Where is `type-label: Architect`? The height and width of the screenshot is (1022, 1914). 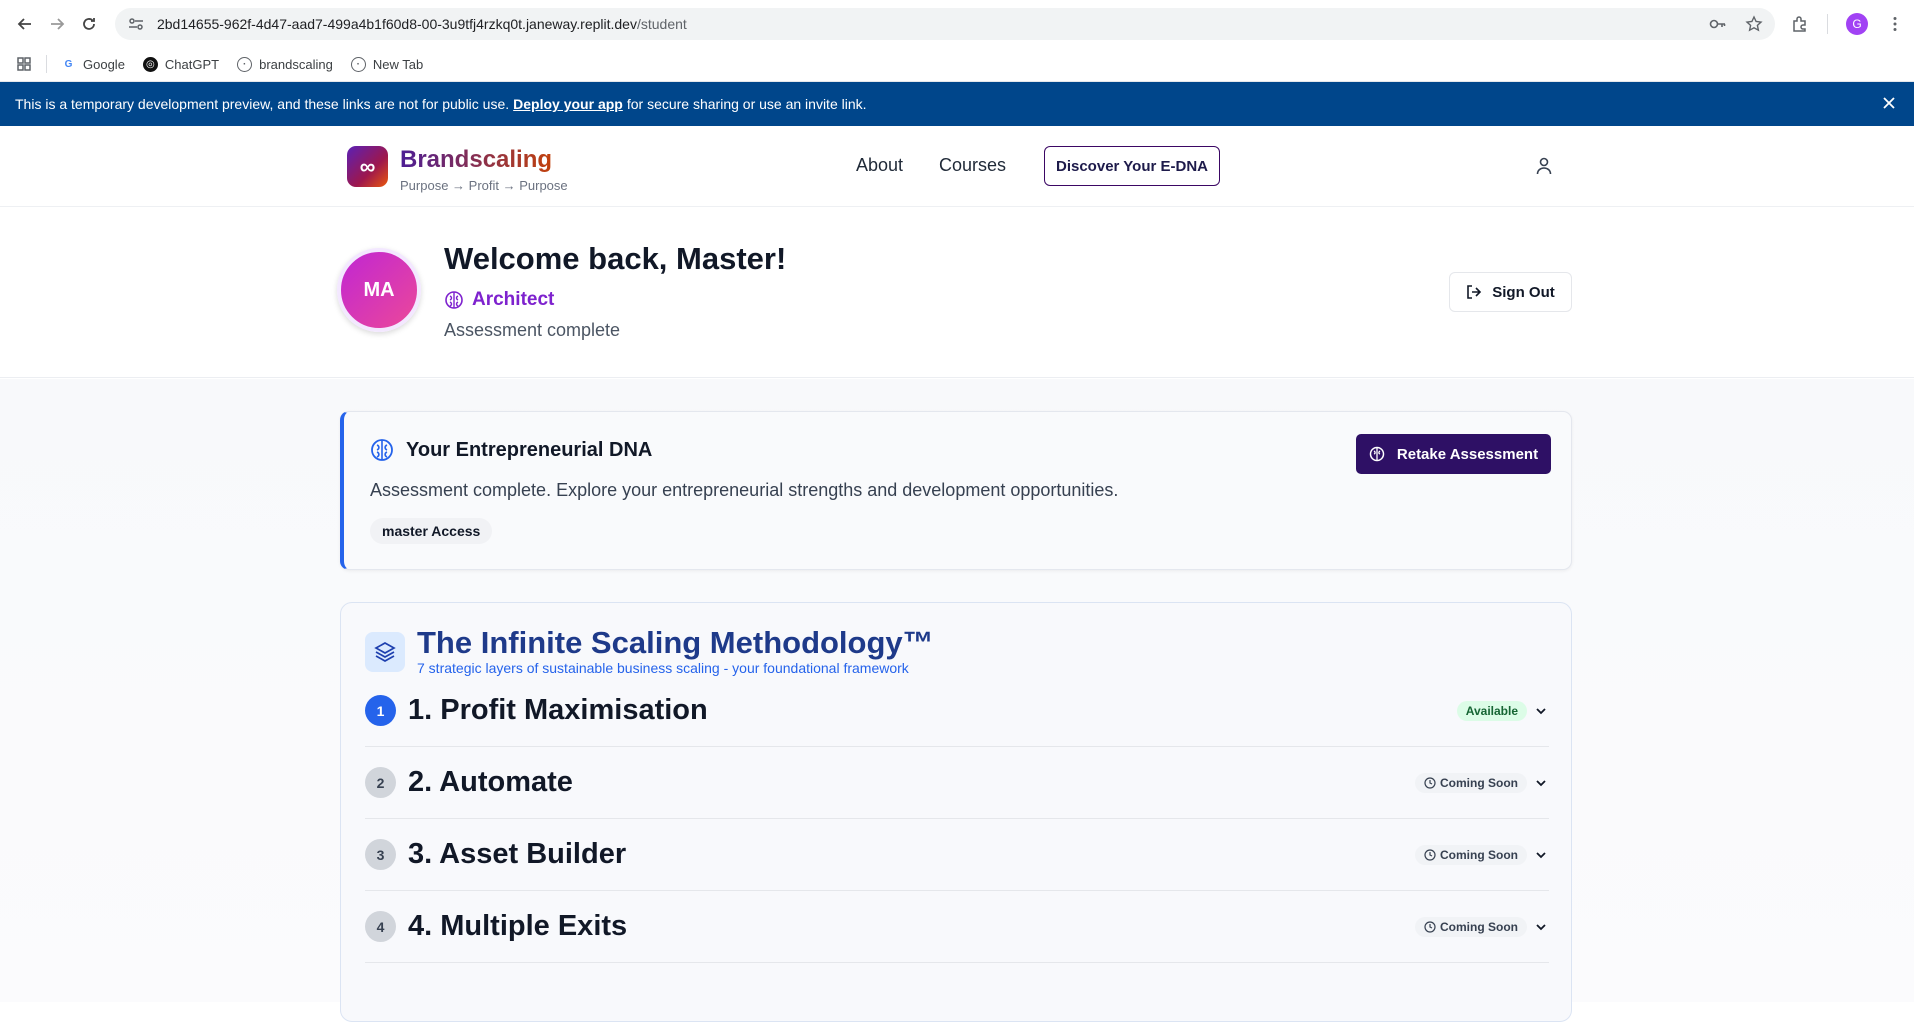 type-label: Architect is located at coordinates (513, 299).